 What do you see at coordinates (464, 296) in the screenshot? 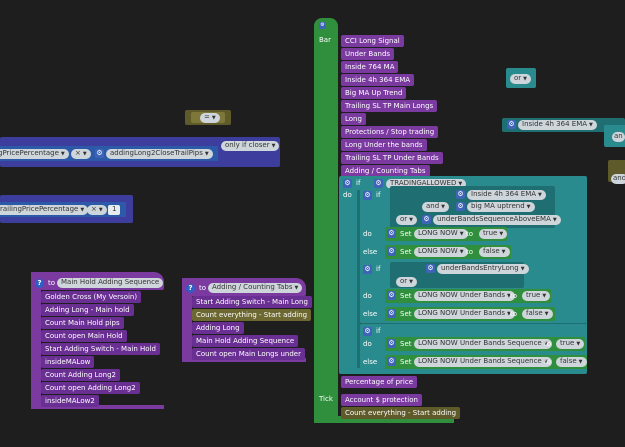
I see `long-now-under-var: LONG NOW Under Bands ▼` at bounding box center [464, 296].